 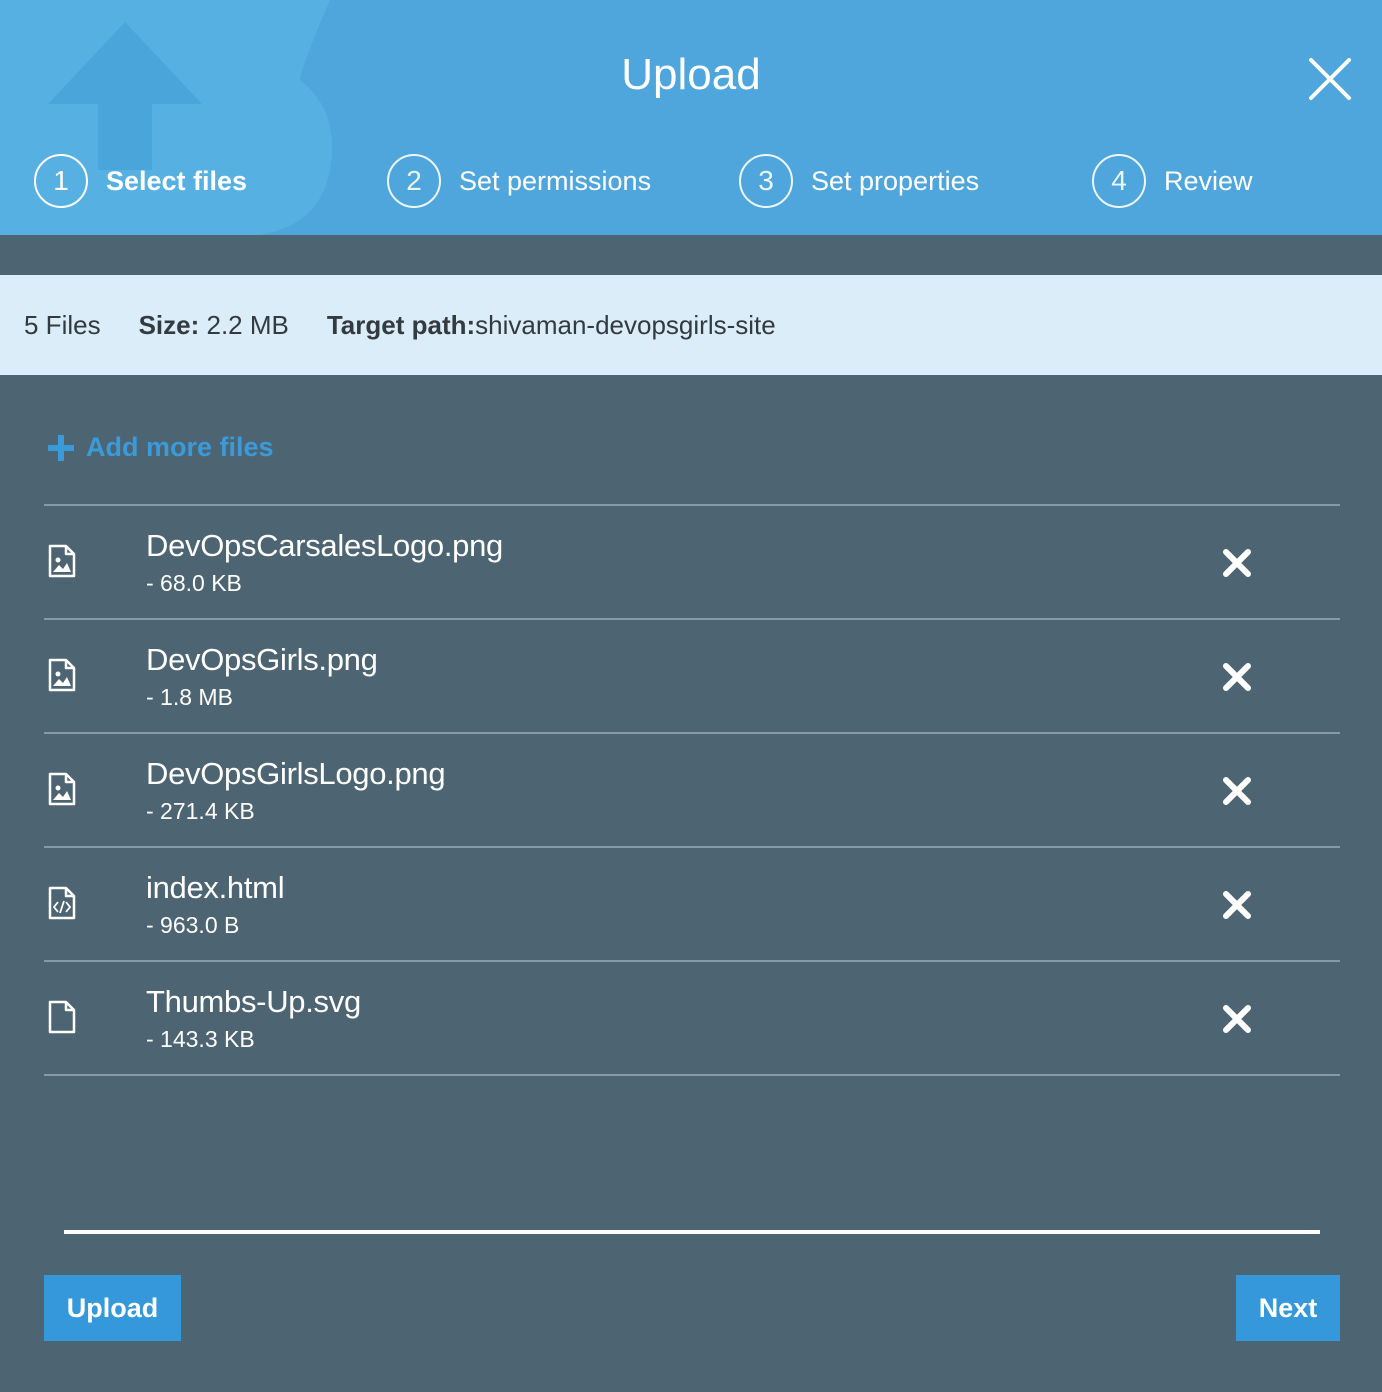 I want to click on plus-icon, so click(x=61, y=447).